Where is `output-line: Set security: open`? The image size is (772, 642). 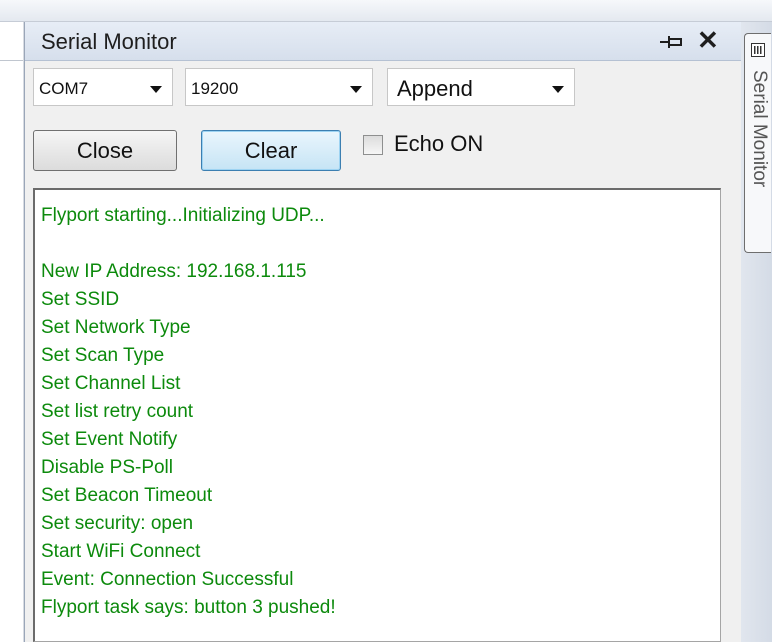 output-line: Set security: open is located at coordinates (117, 523).